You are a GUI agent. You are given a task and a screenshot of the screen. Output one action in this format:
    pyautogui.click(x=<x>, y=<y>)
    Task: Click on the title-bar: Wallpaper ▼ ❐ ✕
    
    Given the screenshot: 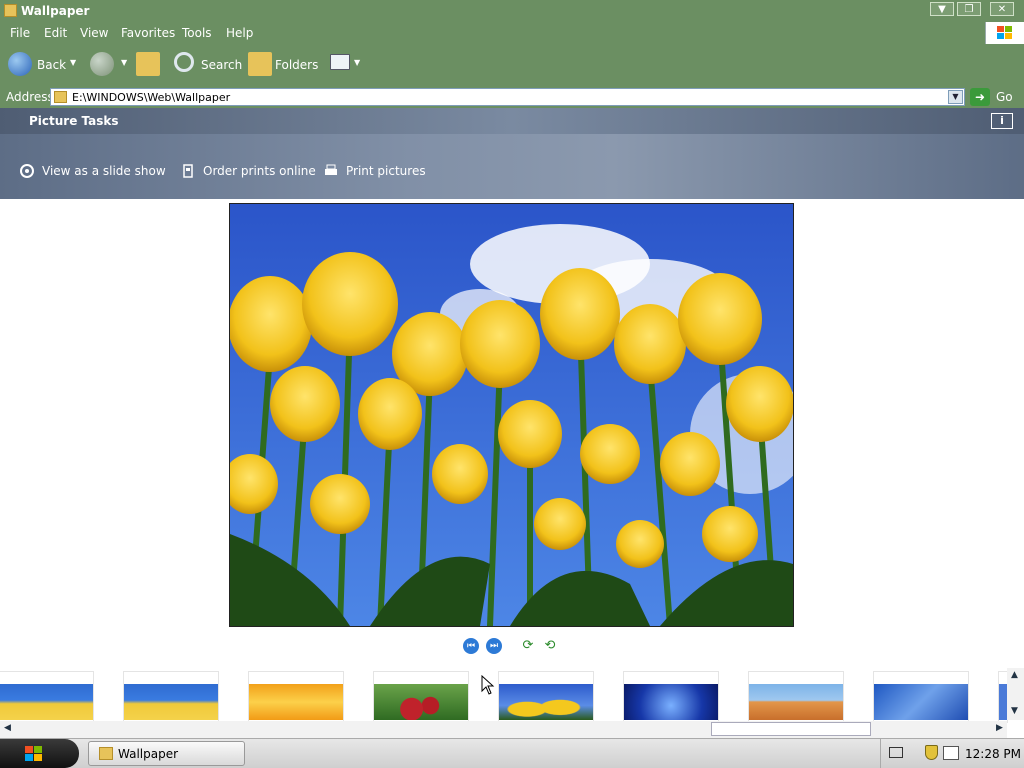 What is the action you would take?
    pyautogui.click(x=512, y=11)
    